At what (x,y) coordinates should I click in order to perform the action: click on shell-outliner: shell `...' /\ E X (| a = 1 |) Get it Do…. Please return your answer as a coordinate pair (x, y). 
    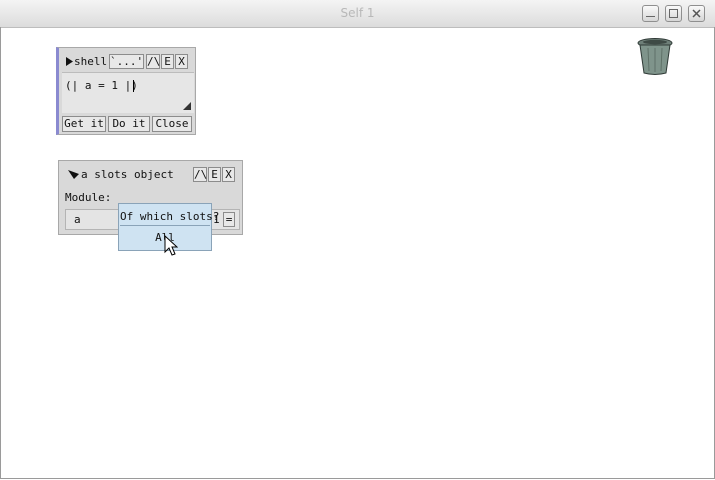
    Looking at the image, I should click on (126, 91).